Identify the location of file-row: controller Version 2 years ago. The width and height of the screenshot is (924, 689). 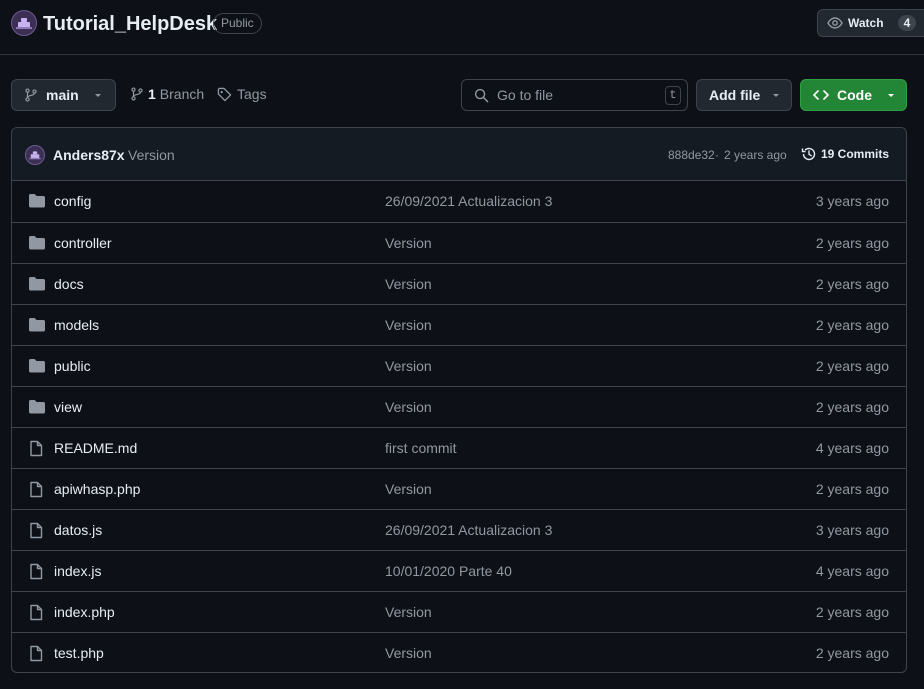
(459, 242).